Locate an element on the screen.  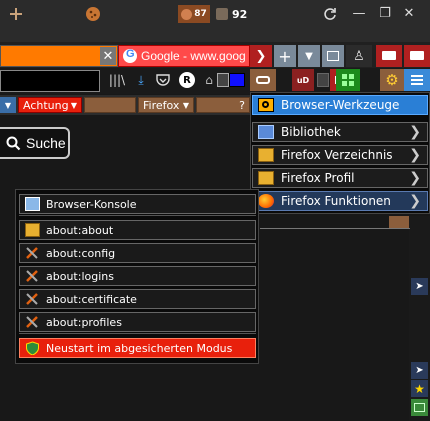
green-grid-icon is located at coordinates (348, 80).